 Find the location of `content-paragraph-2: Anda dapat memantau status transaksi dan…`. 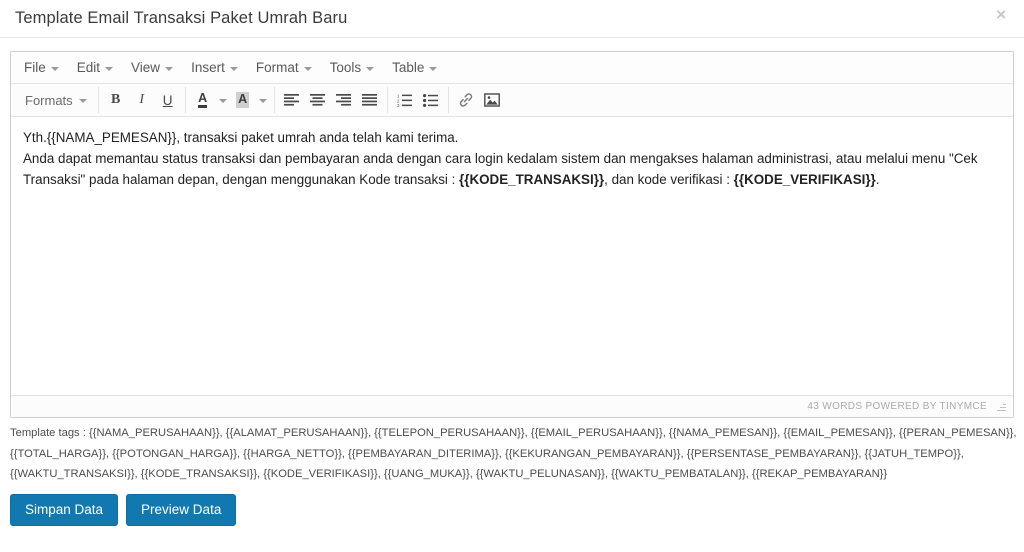

content-paragraph-2: Anda dapat memantau status transaksi dan… is located at coordinates (512, 169).